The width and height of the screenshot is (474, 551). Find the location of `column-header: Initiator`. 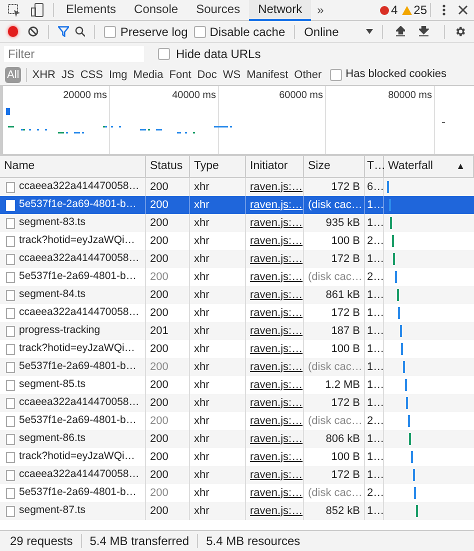

column-header: Initiator is located at coordinates (275, 166).